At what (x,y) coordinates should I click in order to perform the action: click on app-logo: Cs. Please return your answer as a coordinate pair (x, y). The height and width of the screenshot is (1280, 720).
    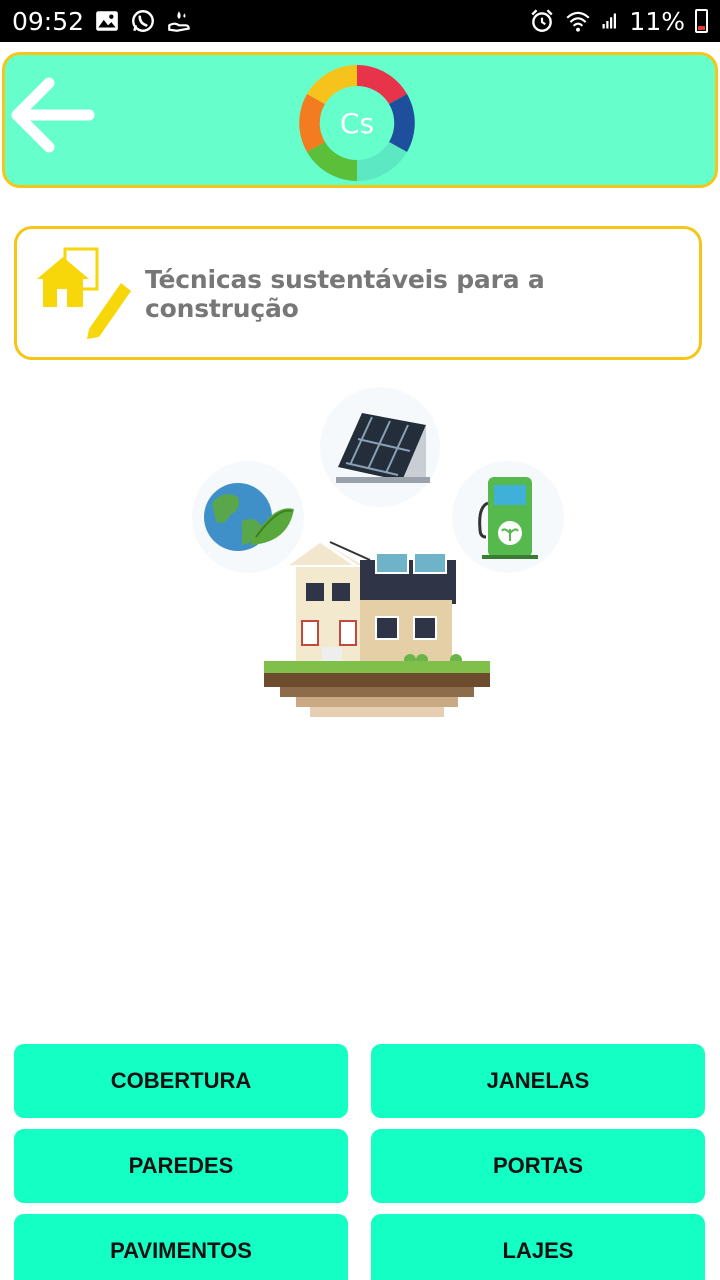
    Looking at the image, I should click on (357, 123).